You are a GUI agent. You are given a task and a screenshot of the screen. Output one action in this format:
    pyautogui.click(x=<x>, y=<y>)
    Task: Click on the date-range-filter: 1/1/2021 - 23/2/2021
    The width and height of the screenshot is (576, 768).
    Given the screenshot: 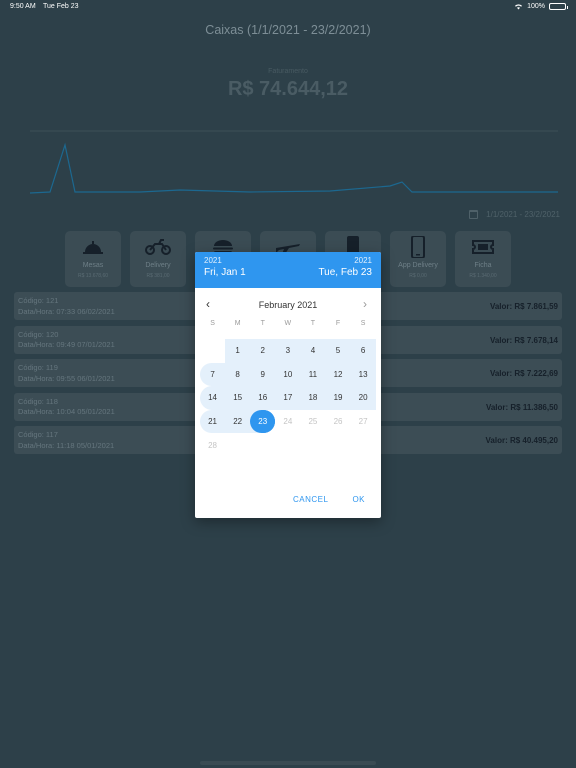 What is the action you would take?
    pyautogui.click(x=514, y=214)
    